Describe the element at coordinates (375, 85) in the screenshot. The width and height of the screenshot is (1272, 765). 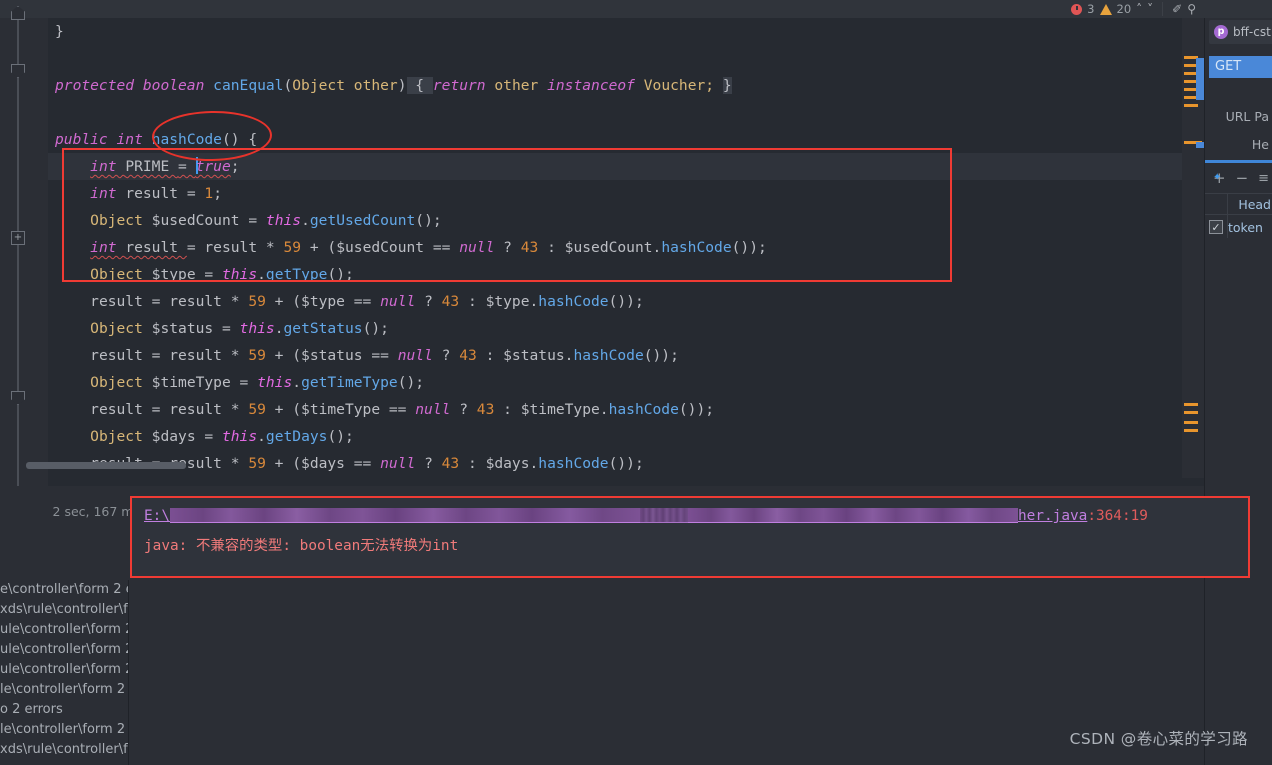
I see `code-token: other` at that location.